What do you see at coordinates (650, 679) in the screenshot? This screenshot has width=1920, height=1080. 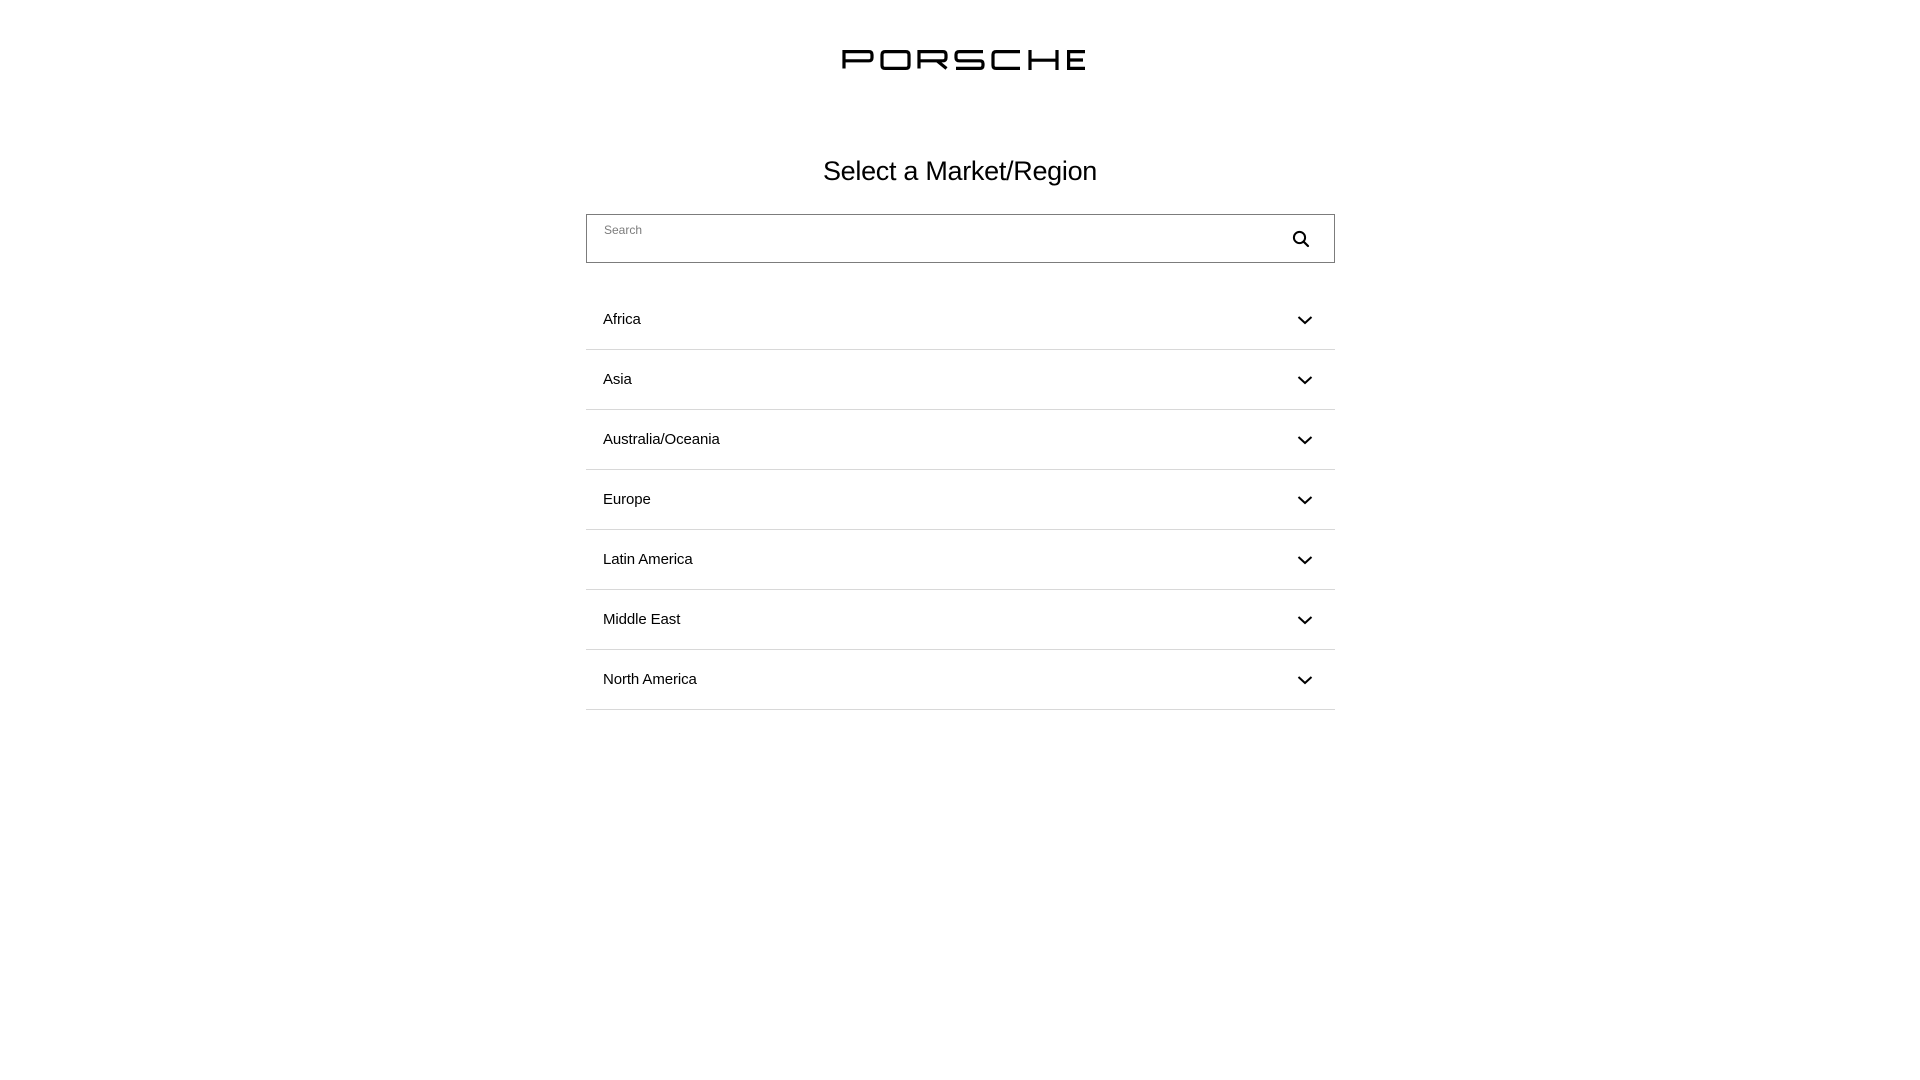 I see `region-label: North America` at bounding box center [650, 679].